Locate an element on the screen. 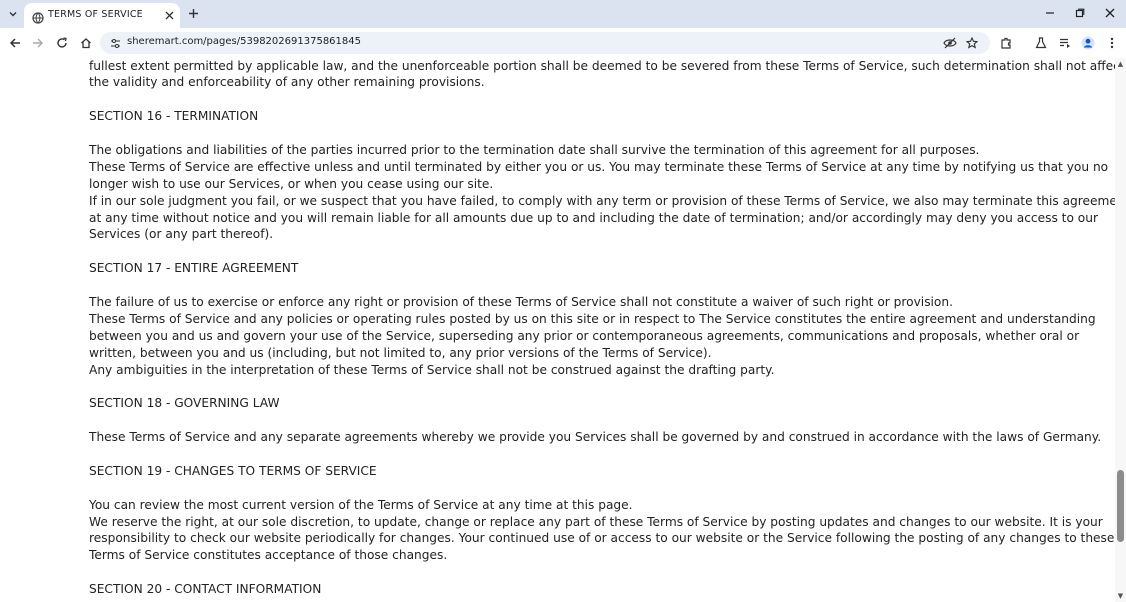 This screenshot has height=602, width=1126. site-info-tune-icon is located at coordinates (115, 43).